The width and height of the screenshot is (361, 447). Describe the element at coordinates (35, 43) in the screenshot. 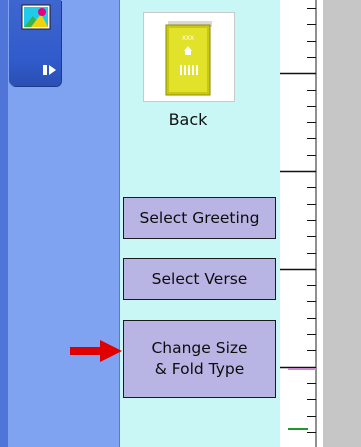

I see `toolbar-tool-button` at that location.